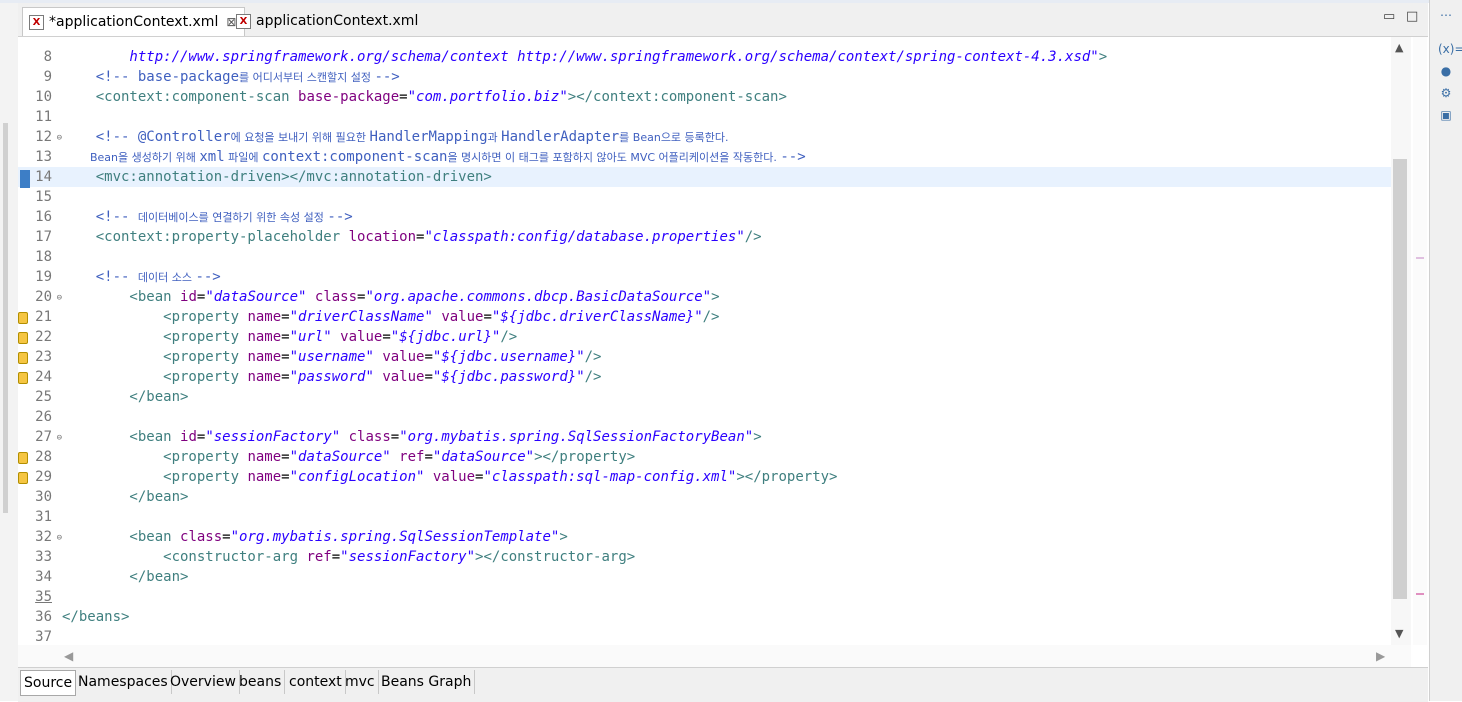 The image size is (1462, 702). I want to click on horizontal-scrollbar: ◀ ▶, so click(714, 656).